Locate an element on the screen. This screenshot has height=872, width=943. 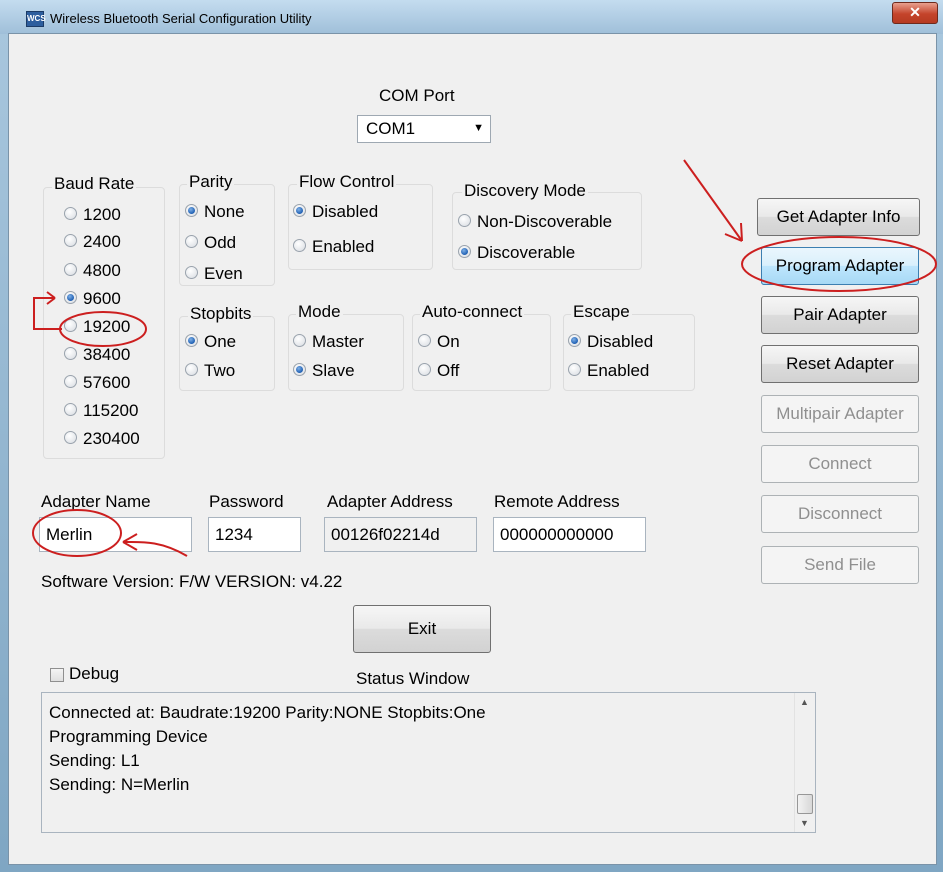
status-line: Programming Device is located at coordinates (128, 736).